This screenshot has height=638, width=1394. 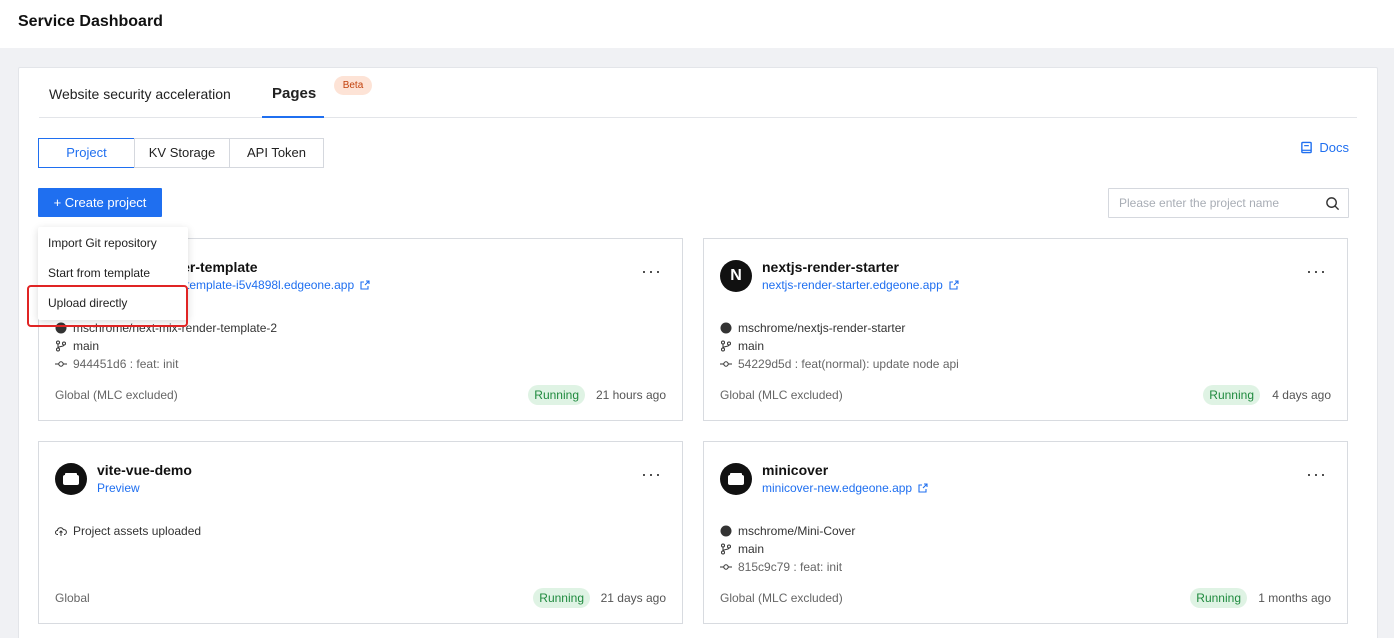 What do you see at coordinates (797, 531) in the screenshot?
I see `repo-text: mschrome/Mini-Cover` at bounding box center [797, 531].